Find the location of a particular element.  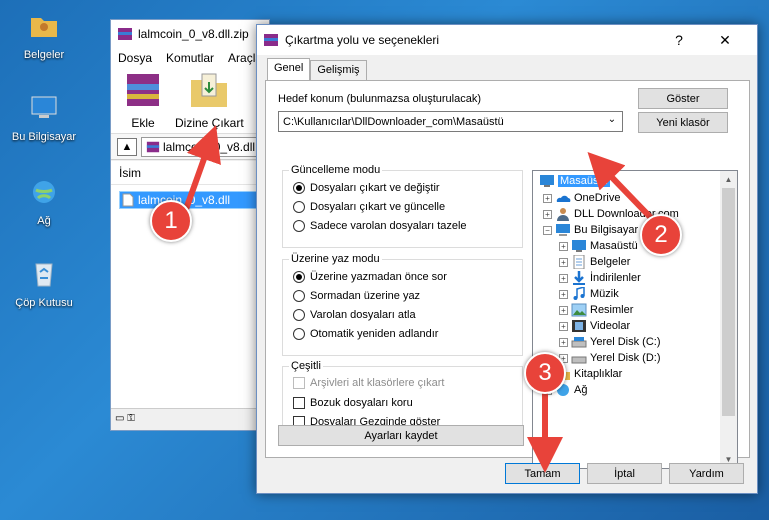

radio-freshen-existing: Sadece varolan dosyaları tazele is located at coordinates (380, 226).